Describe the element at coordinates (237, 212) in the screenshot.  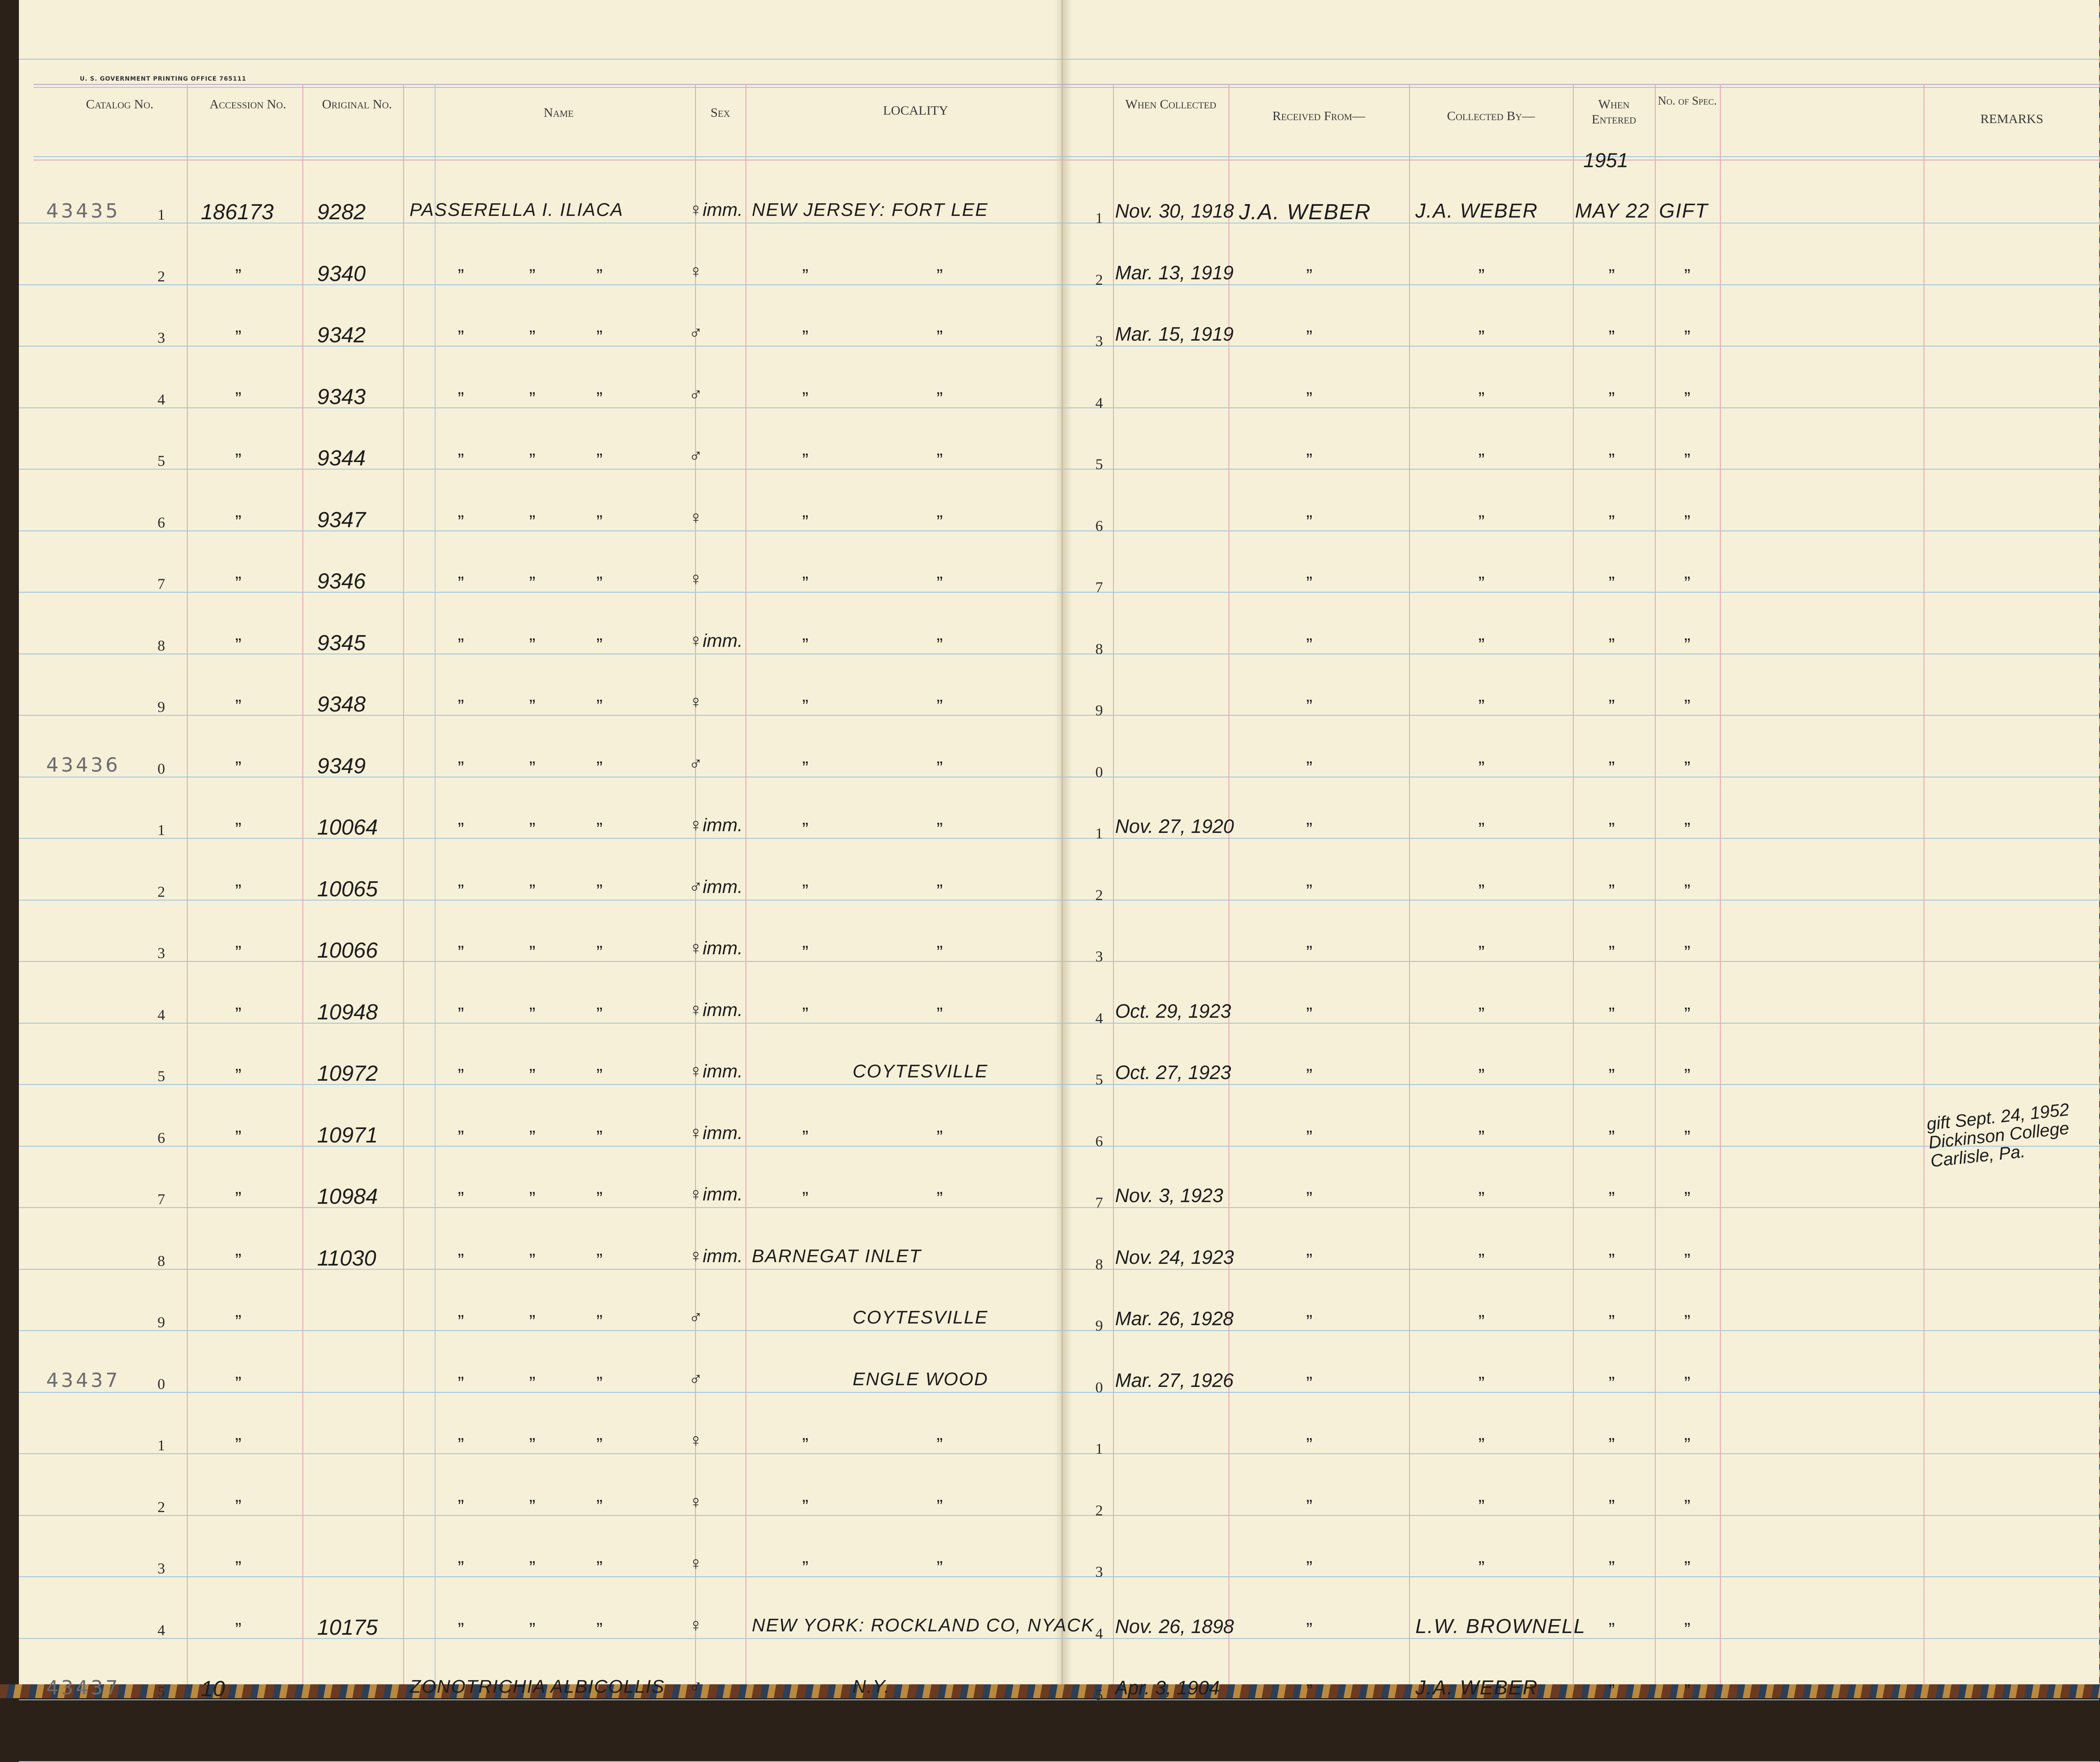
I see `cell-accession: 186173` at that location.